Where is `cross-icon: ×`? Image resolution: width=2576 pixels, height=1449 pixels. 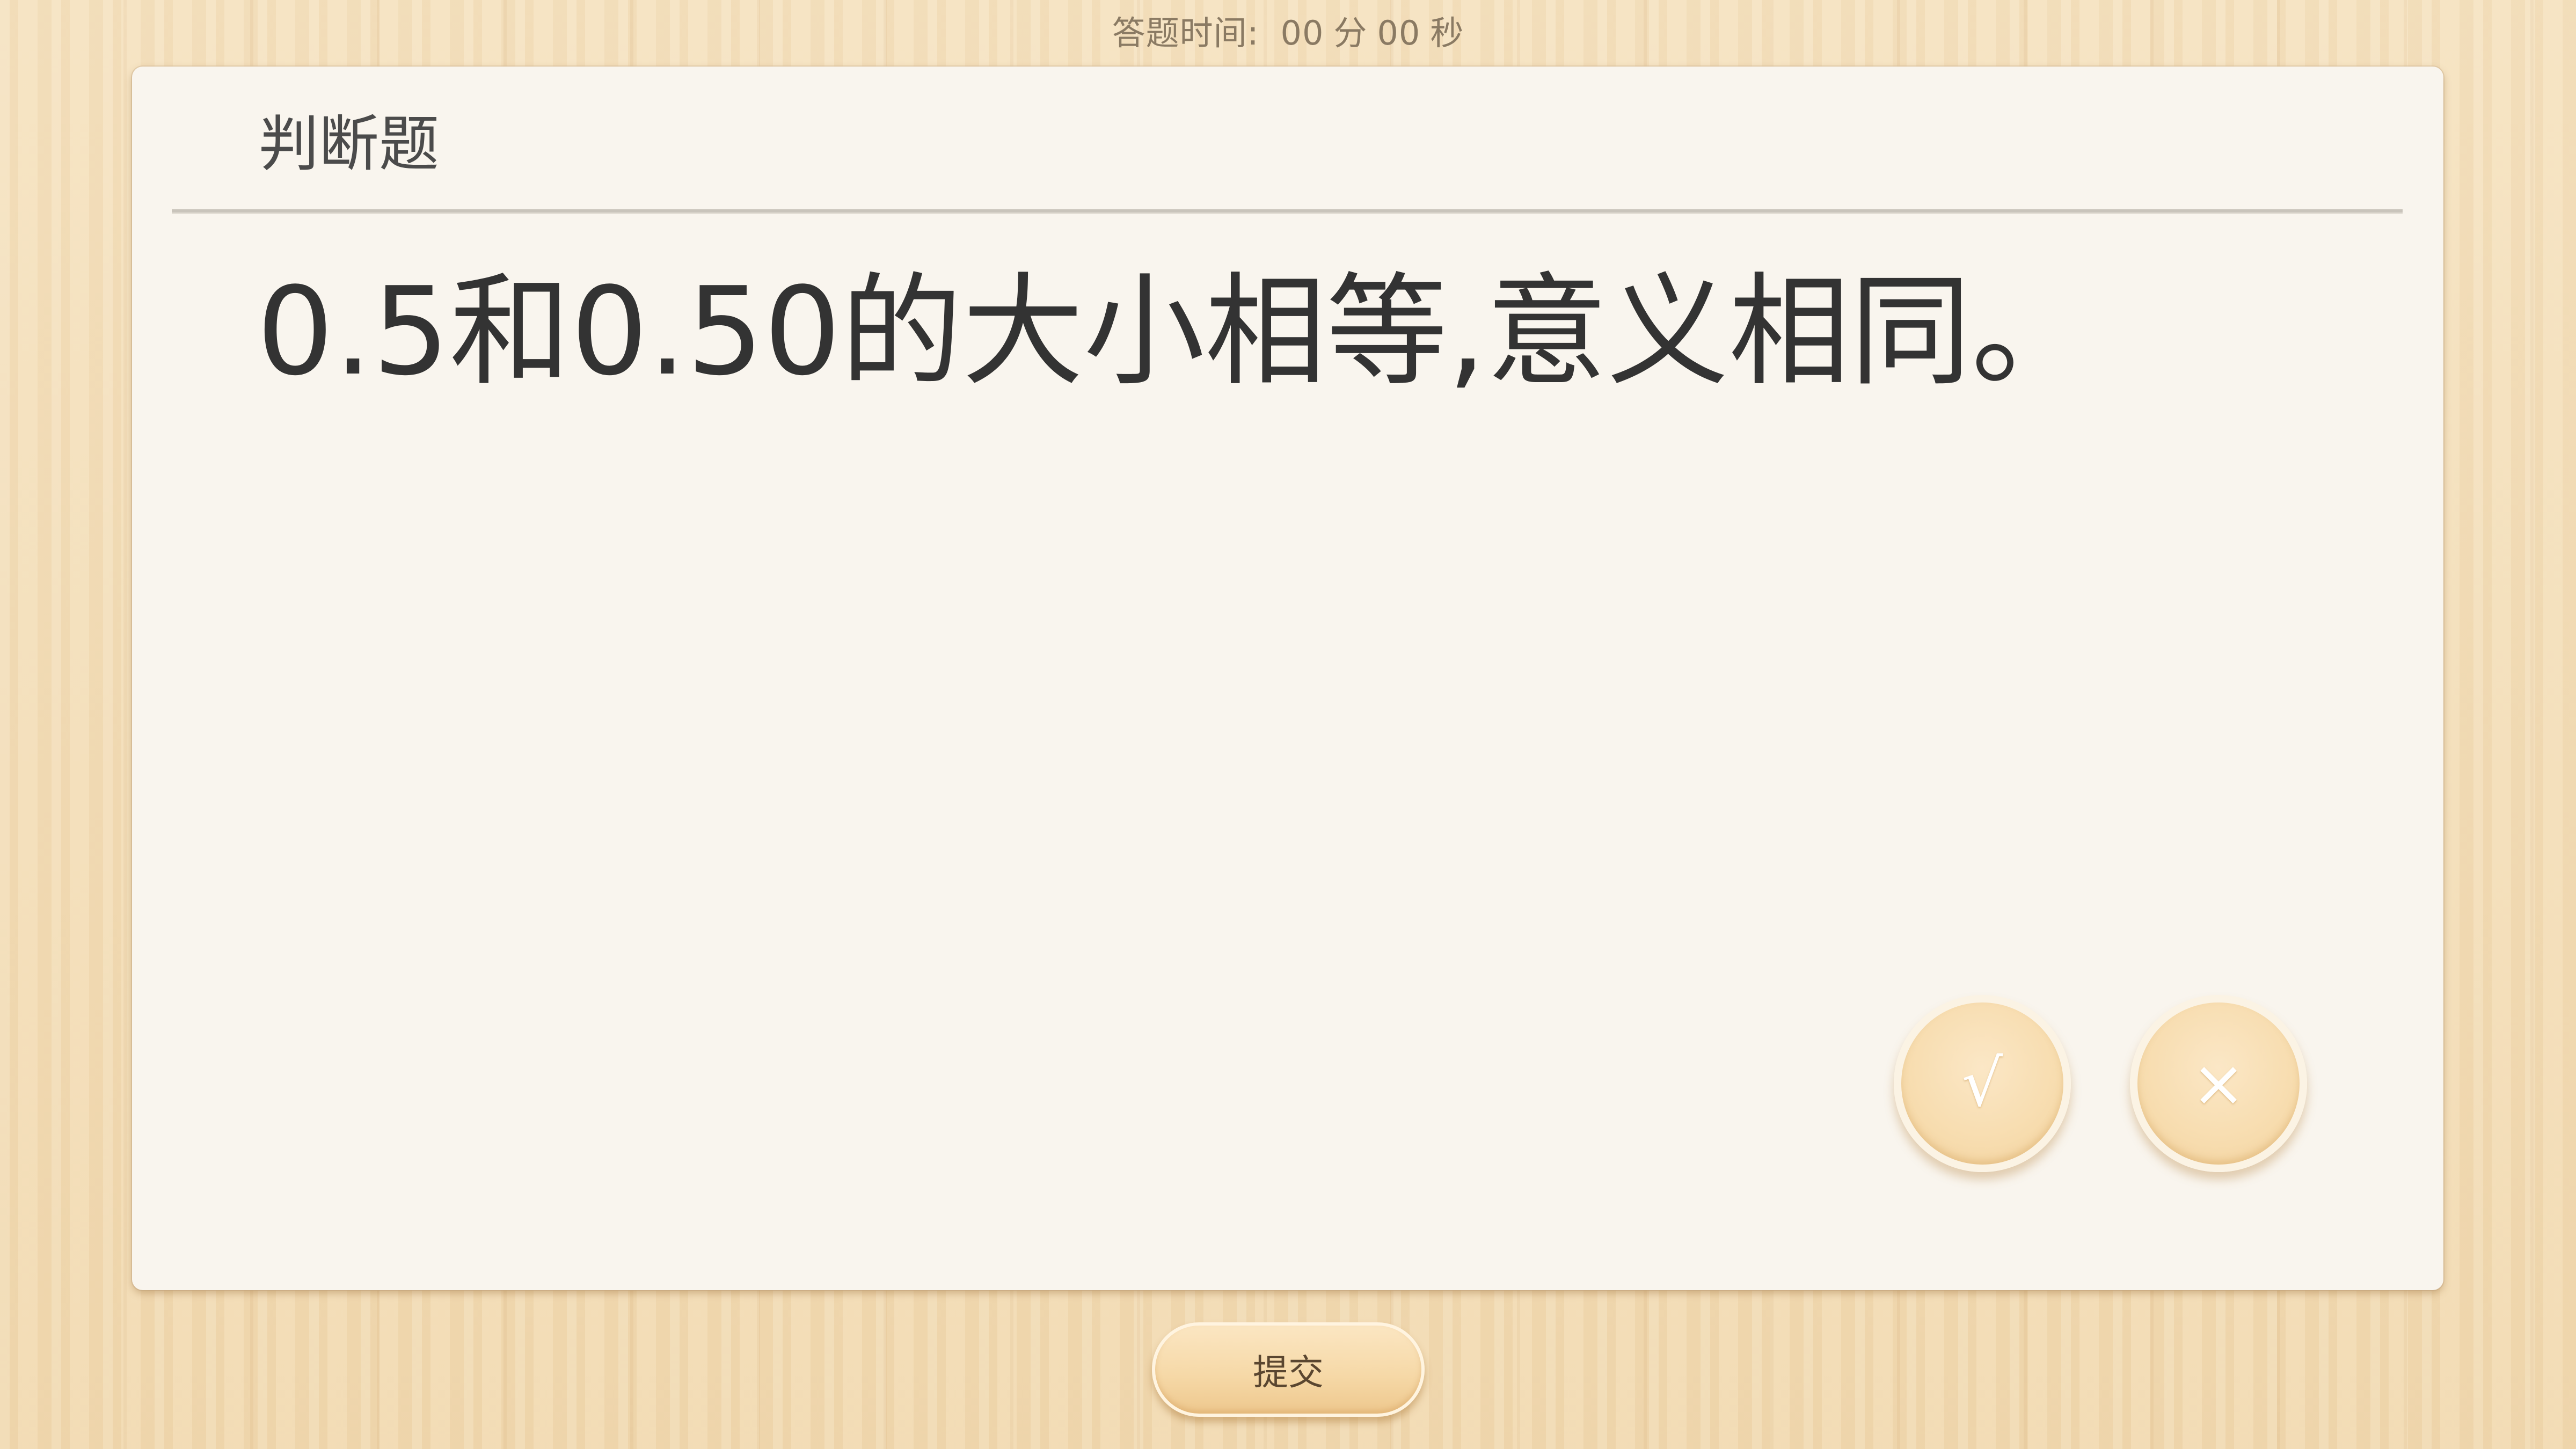 cross-icon: × is located at coordinates (2218, 1083).